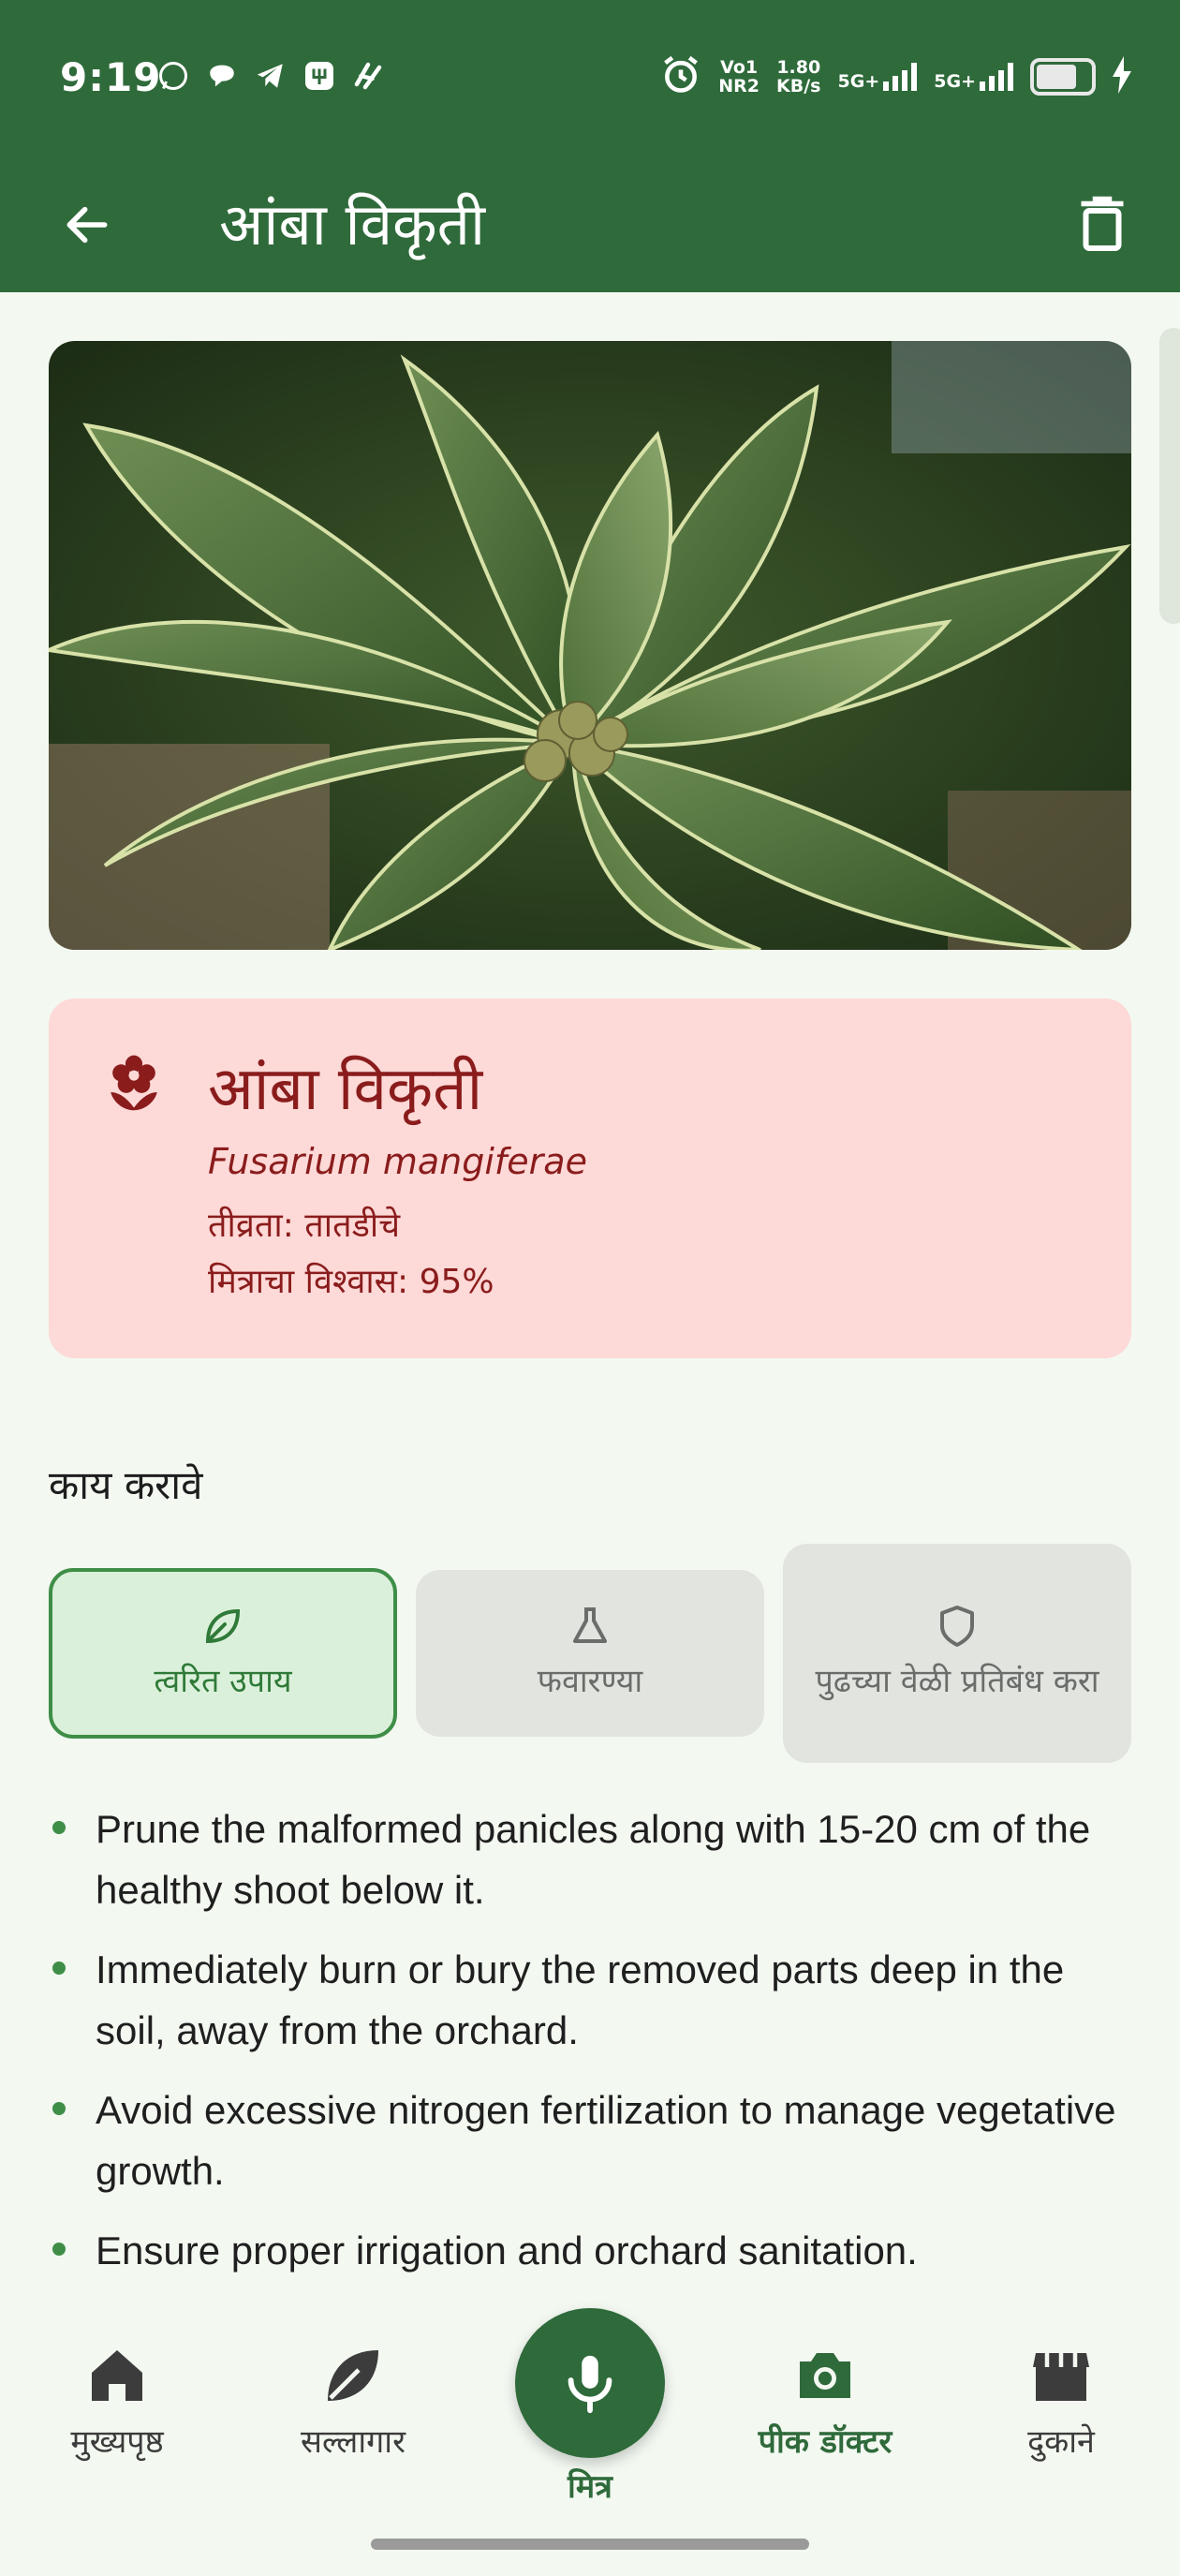 The height and width of the screenshot is (2576, 1180). Describe the element at coordinates (223, 1681) in the screenshot. I see `tab-label: त्वरित उपाय` at that location.